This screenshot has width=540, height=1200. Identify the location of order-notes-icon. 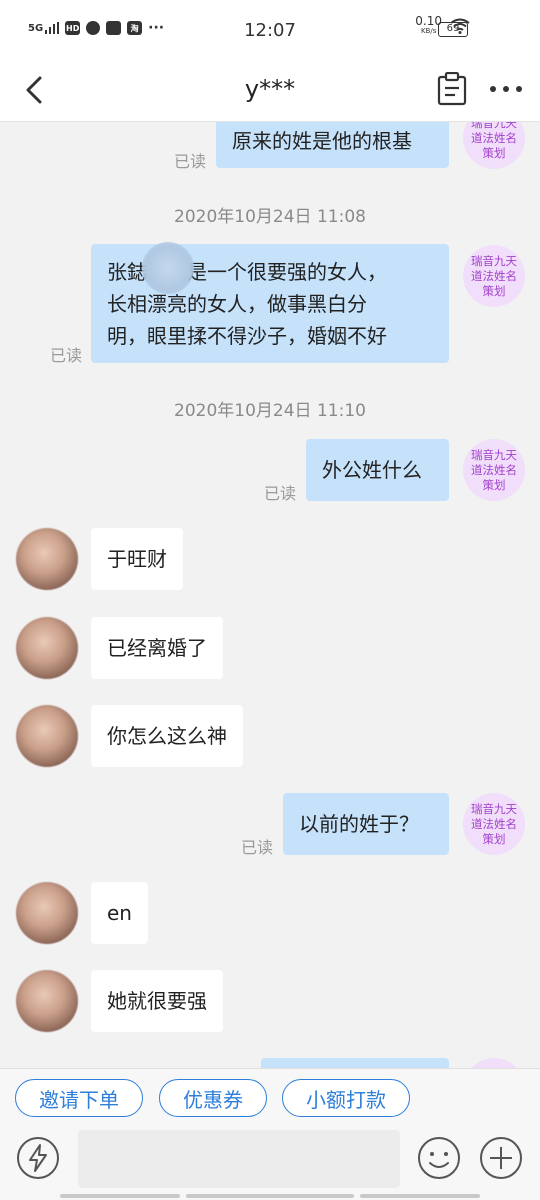
(452, 89).